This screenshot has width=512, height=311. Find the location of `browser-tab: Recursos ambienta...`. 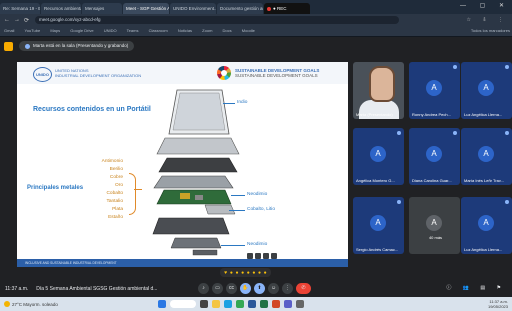

browser-tab: Recursos ambienta... is located at coordinates (61, 8).